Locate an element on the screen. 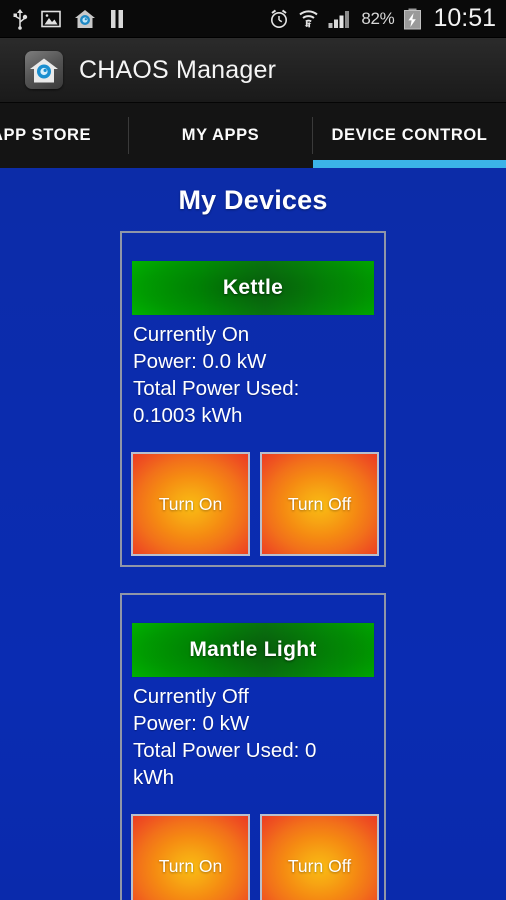 The width and height of the screenshot is (506, 900). device-name-label: Kettle is located at coordinates (253, 287).